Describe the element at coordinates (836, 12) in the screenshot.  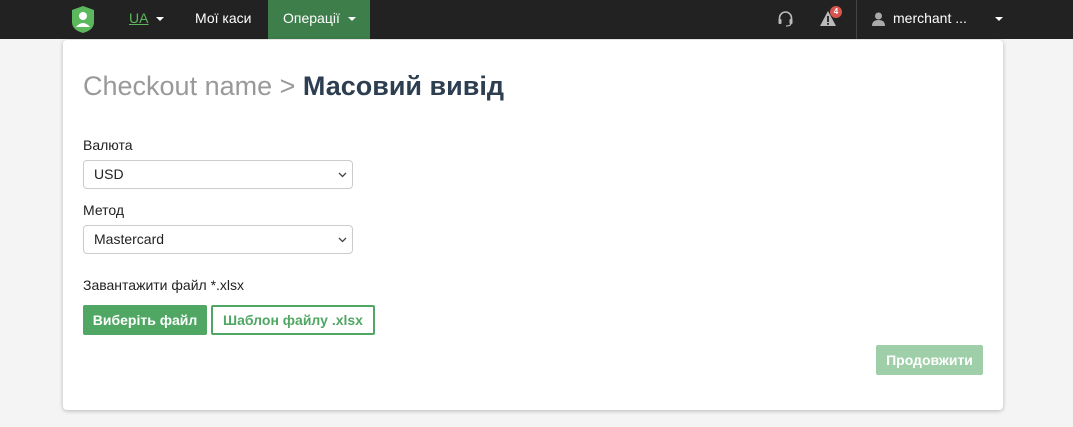
I see `alerts-count-badge: 4` at that location.